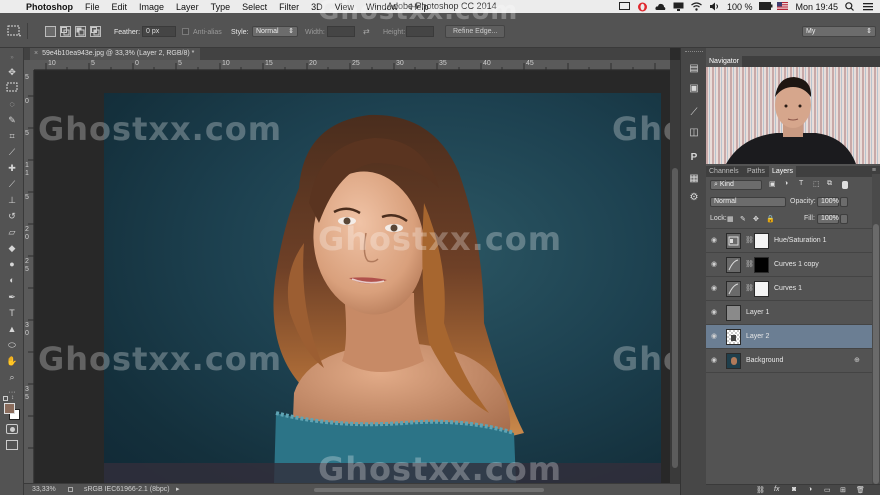  I want to click on layers-scrollbar, so click(876, 329).